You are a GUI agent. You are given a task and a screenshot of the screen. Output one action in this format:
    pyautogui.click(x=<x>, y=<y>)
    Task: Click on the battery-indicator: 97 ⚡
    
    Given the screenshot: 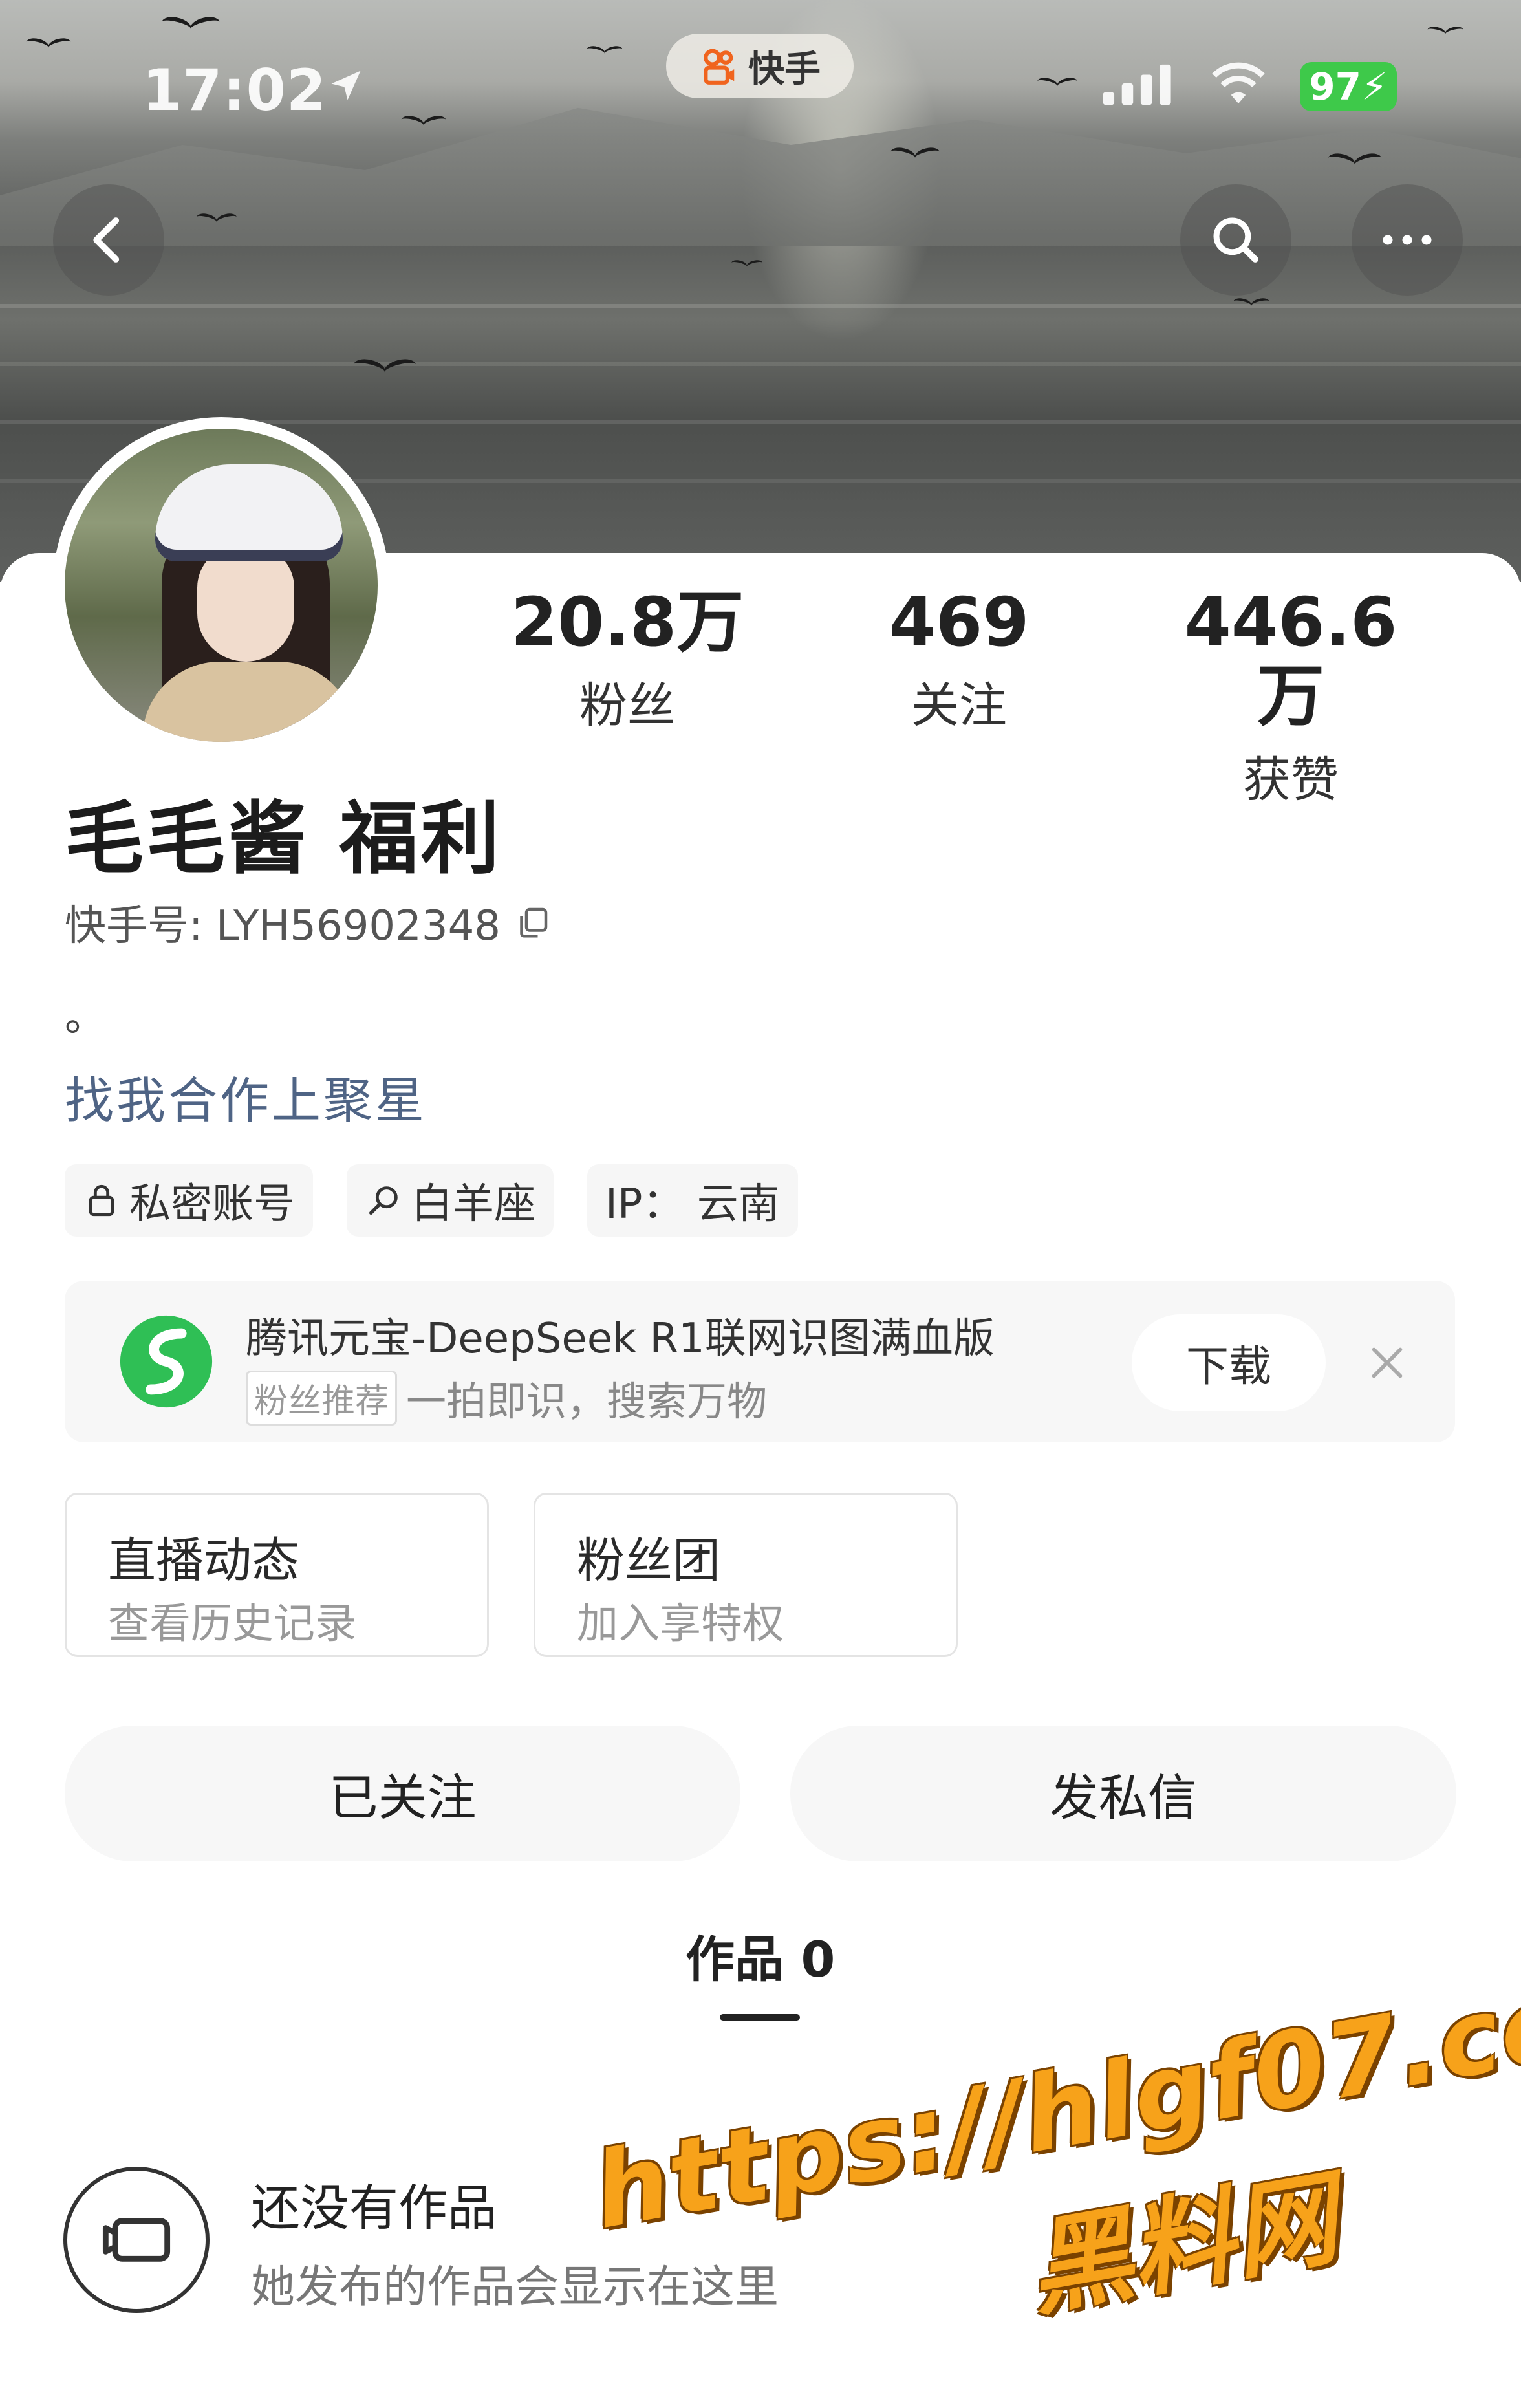 What is the action you would take?
    pyautogui.click(x=1348, y=86)
    